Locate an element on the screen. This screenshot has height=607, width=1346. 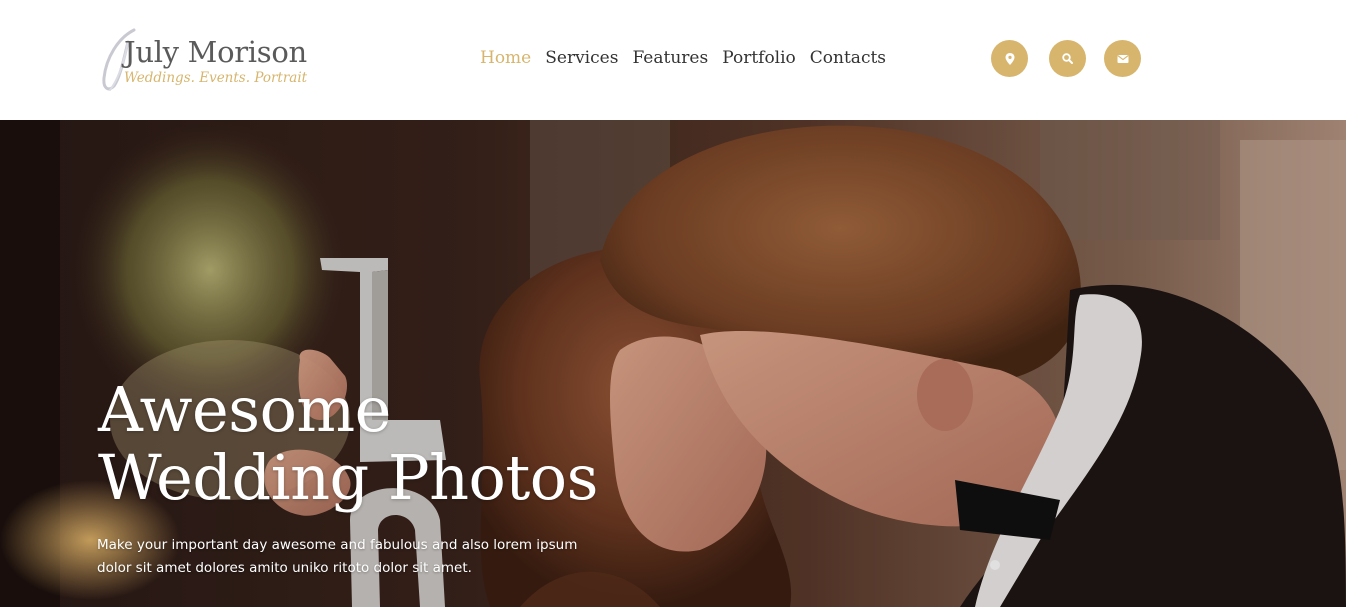
map-pin-icon is located at coordinates (1009, 58).